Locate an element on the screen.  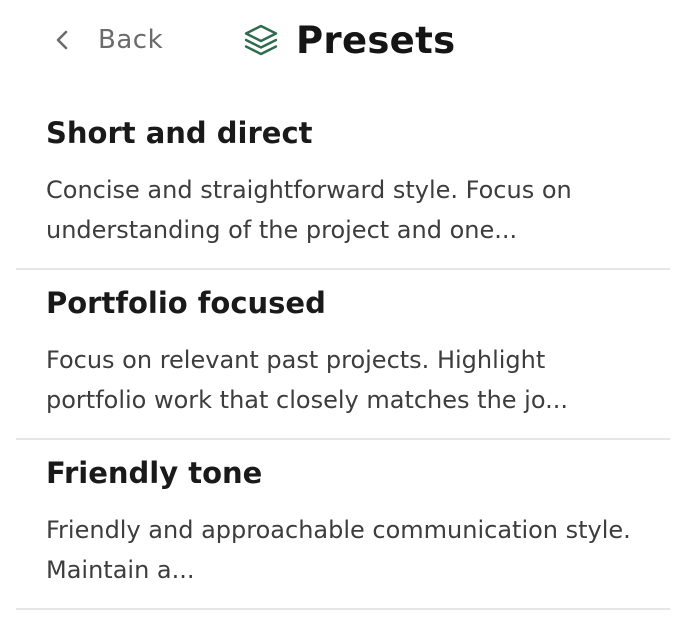
preset-title: Portfolio focused is located at coordinates (186, 303).